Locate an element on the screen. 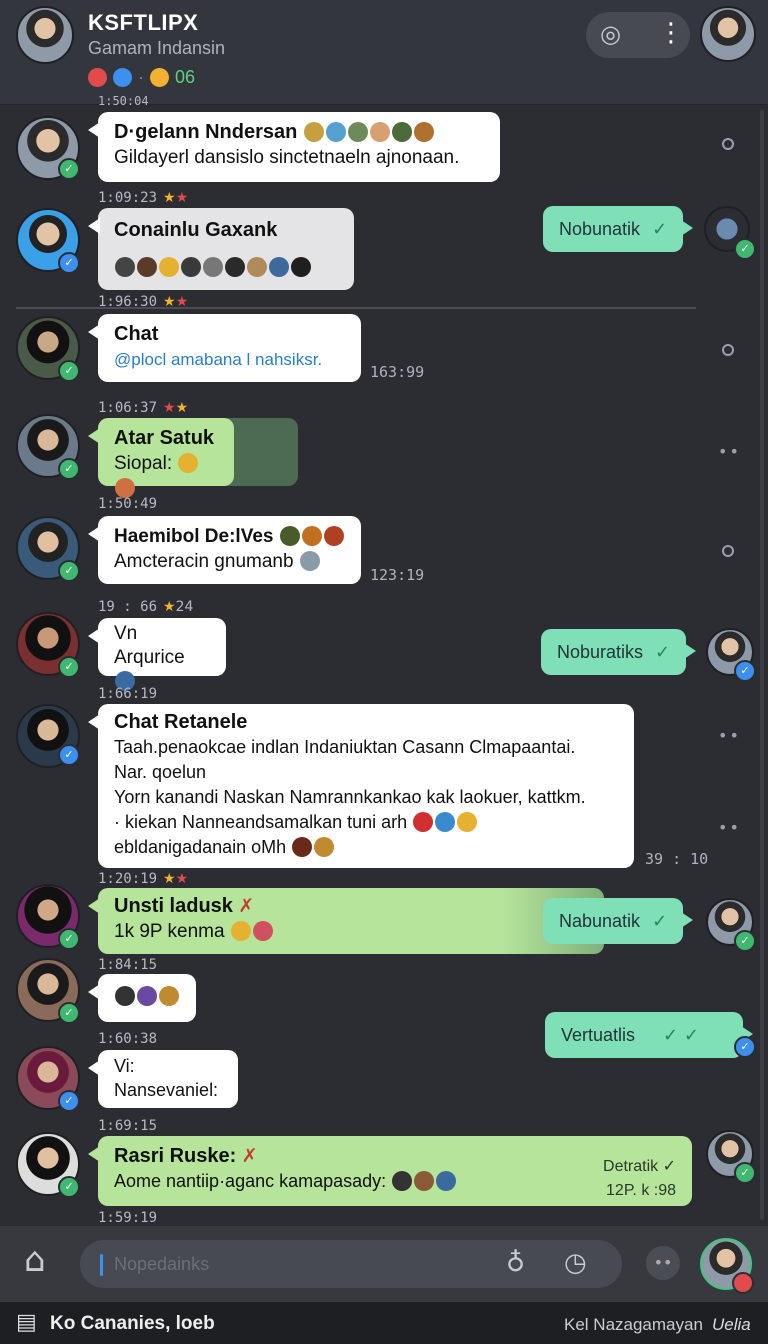  microphone-icon: ♁ is located at coordinates (515, 1263).